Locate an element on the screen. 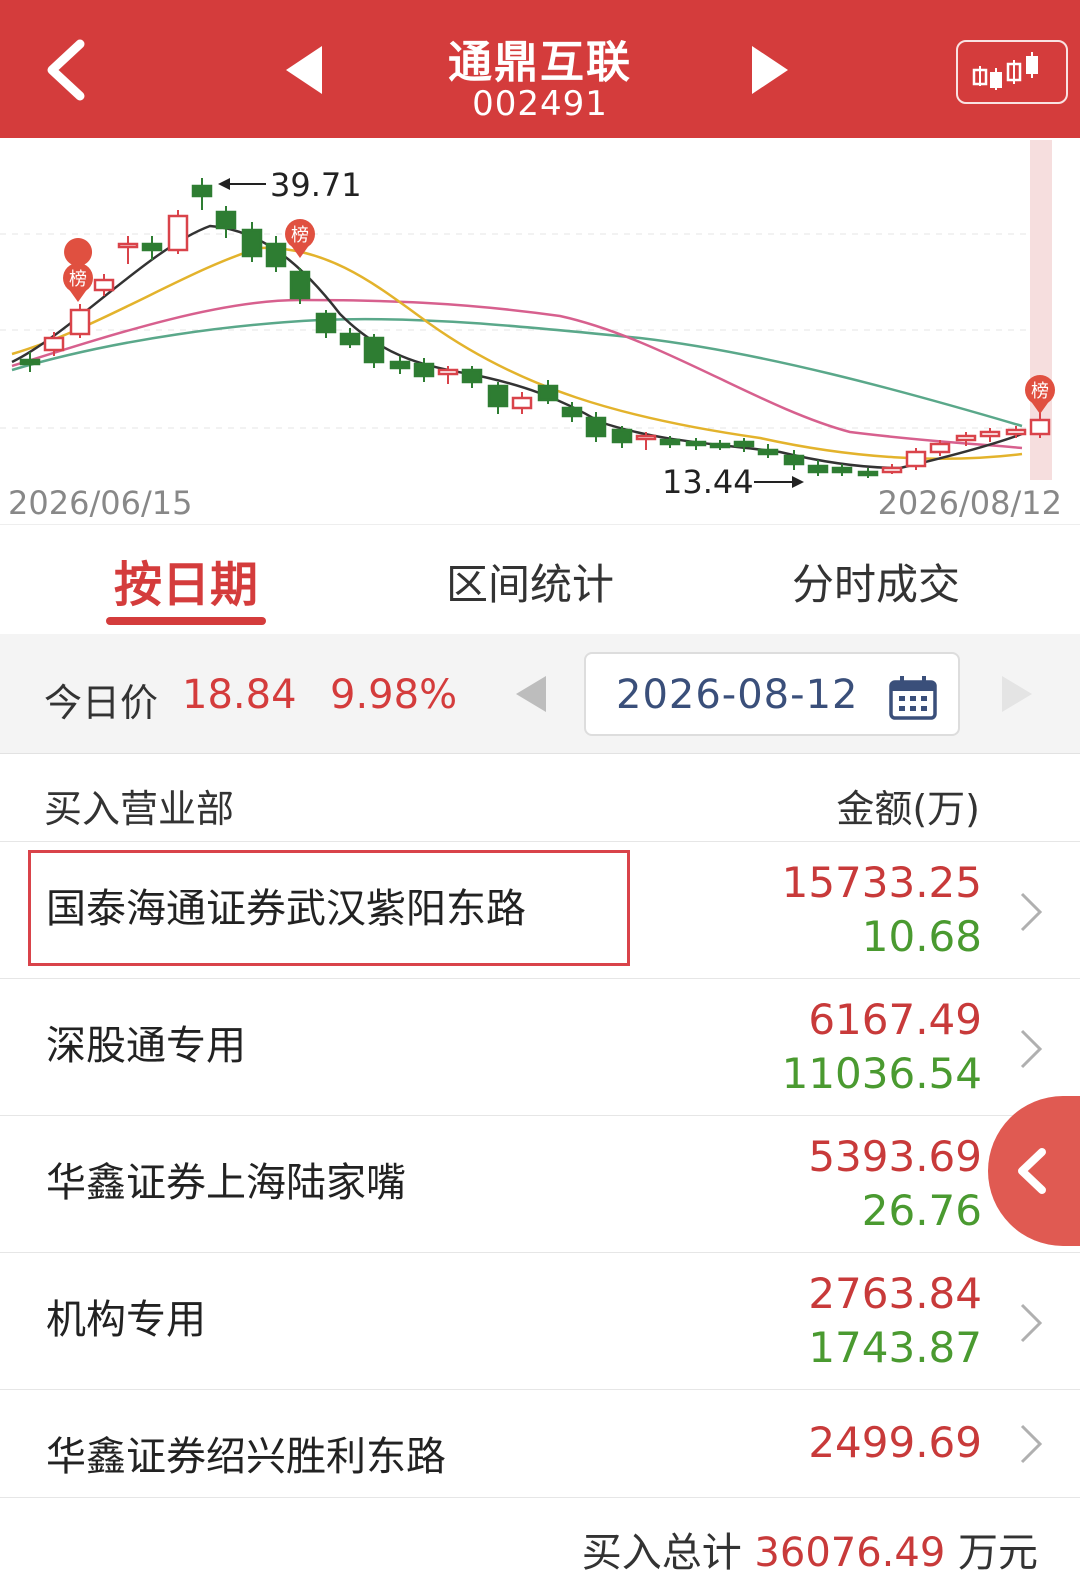 The image size is (1080, 1584). low-annotation-arrow is located at coordinates (798, 482).